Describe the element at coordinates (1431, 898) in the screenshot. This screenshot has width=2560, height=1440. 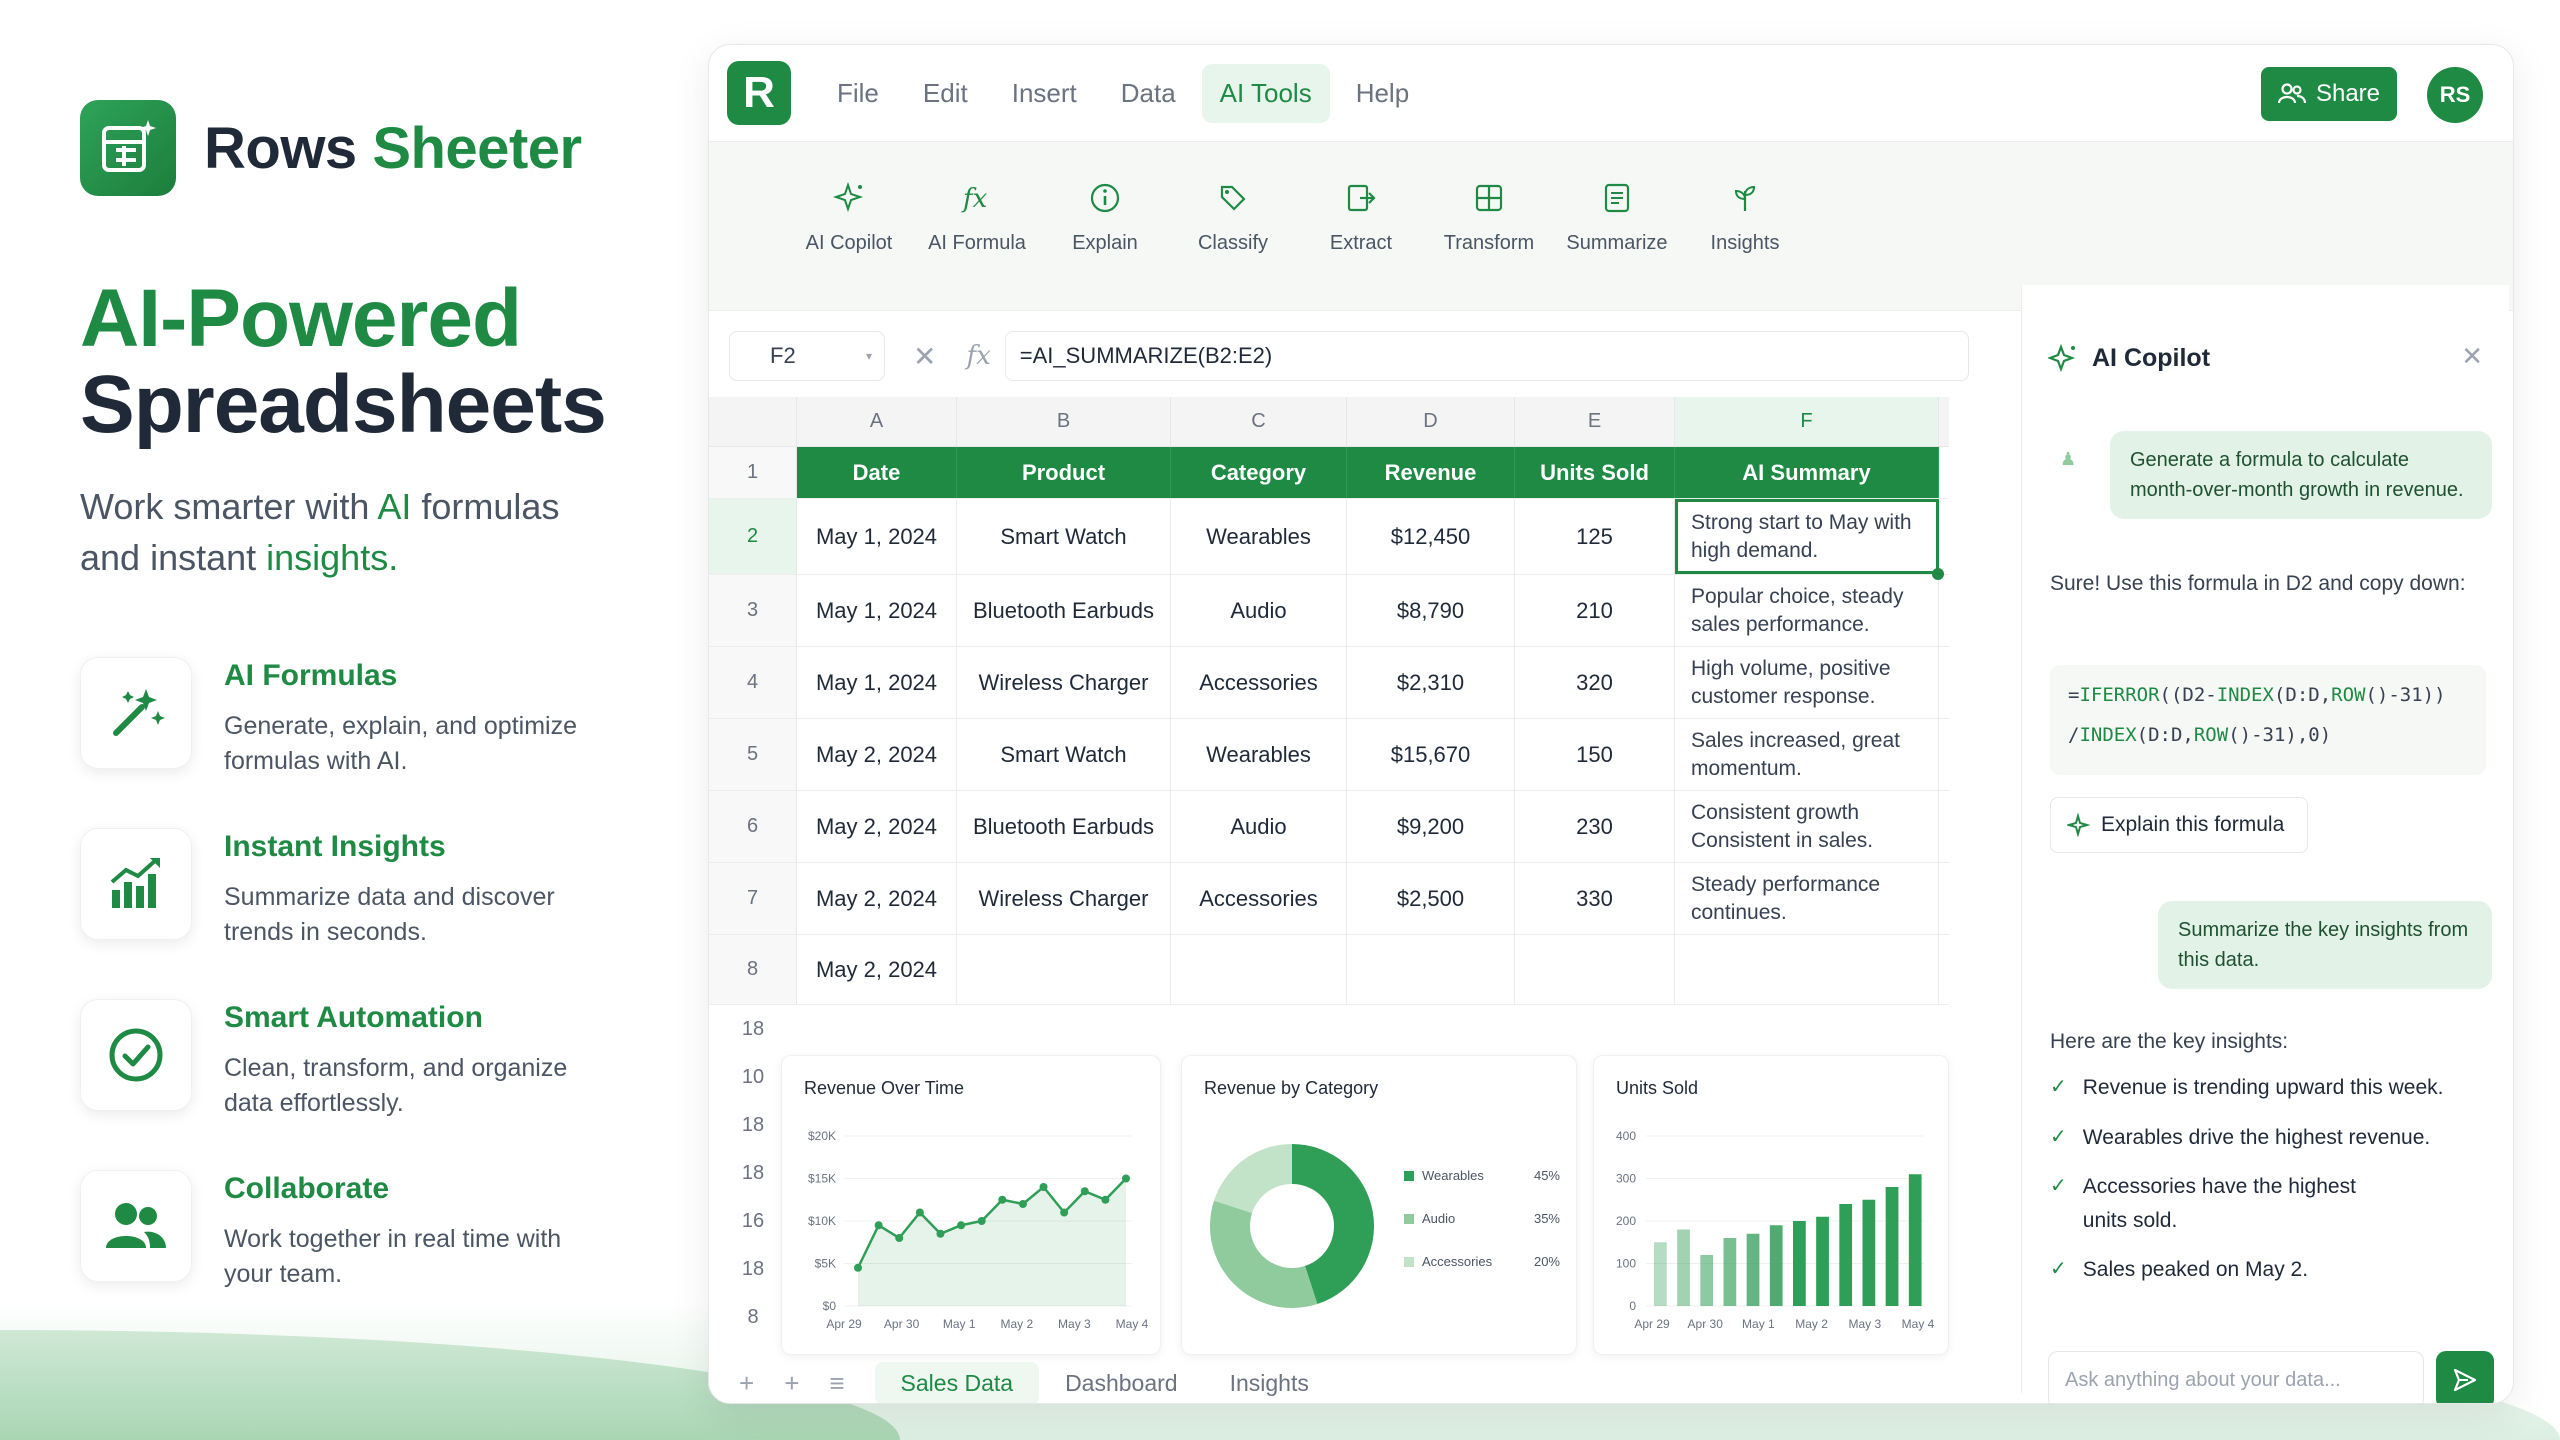
I see `cell: $2,500` at that location.